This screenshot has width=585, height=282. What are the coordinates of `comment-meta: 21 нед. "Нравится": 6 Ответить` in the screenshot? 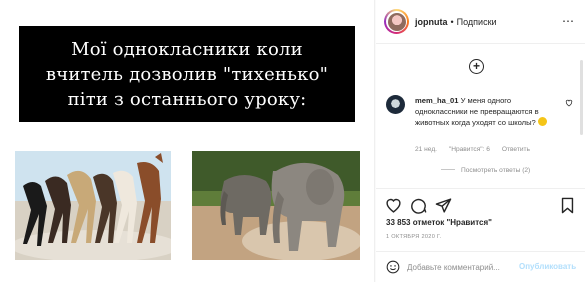 It's located at (495, 149).